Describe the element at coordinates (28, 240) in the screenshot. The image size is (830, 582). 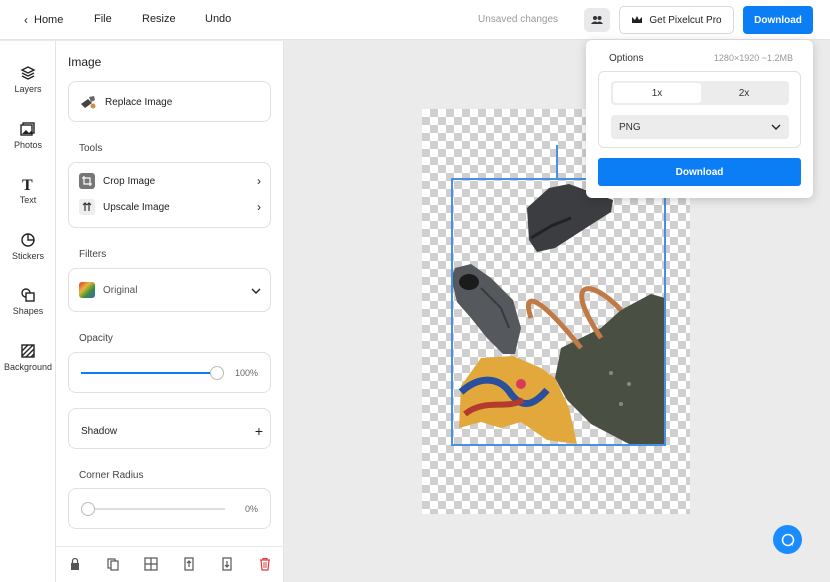
I see `stickers-icon` at that location.